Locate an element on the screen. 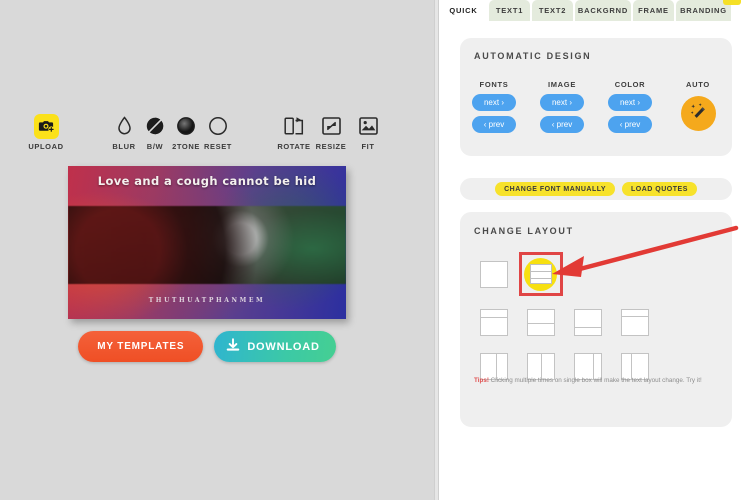 The image size is (750, 500). my-templates-button: MY TEMPLATES is located at coordinates (141, 346).